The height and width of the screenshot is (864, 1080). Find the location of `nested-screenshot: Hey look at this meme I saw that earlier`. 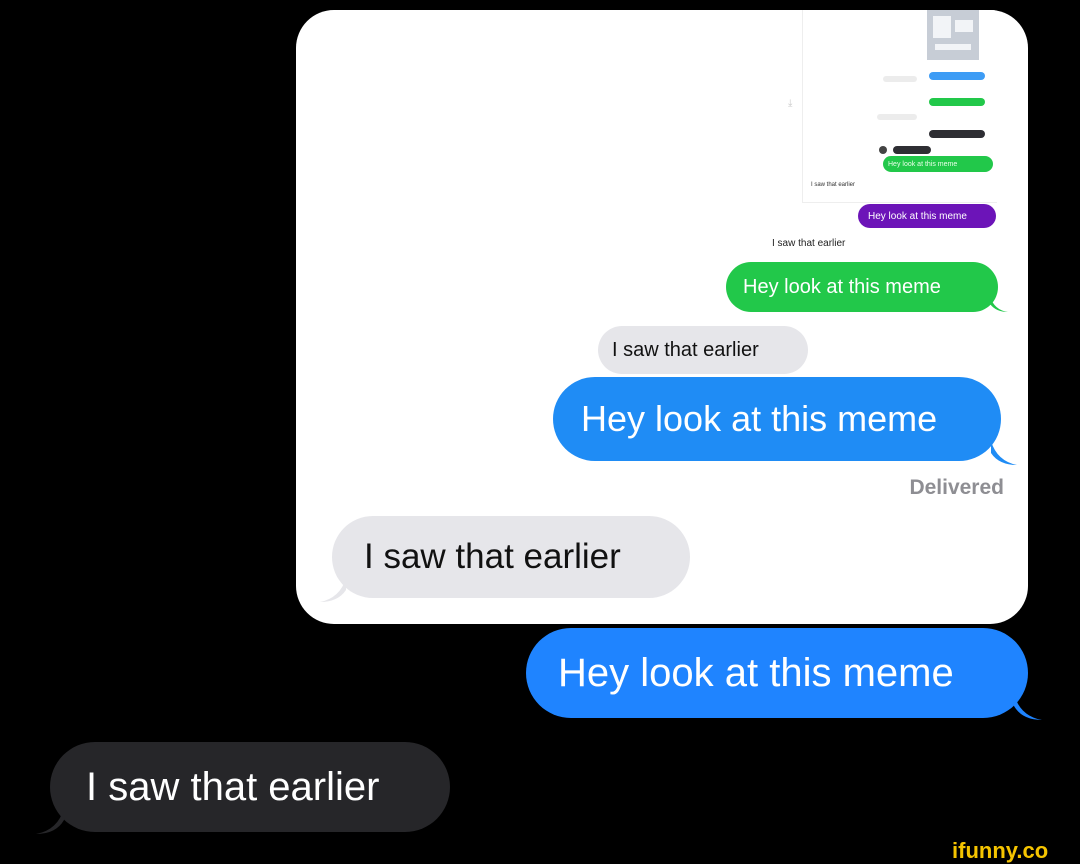

nested-screenshot: Hey look at this meme I saw that earlier is located at coordinates (899, 106).